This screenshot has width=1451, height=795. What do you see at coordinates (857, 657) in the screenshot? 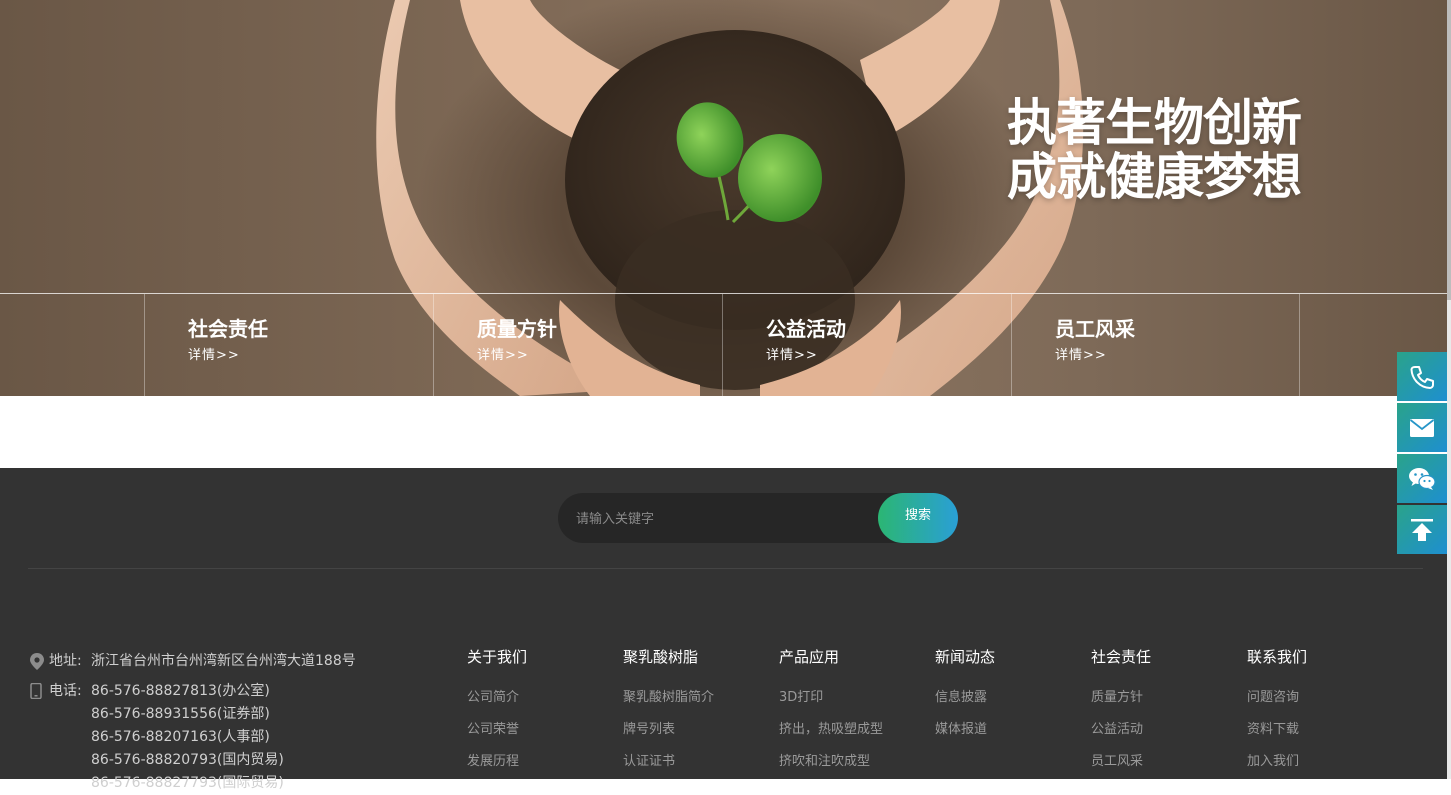
I see `footer-col-title: 产品应用` at bounding box center [857, 657].